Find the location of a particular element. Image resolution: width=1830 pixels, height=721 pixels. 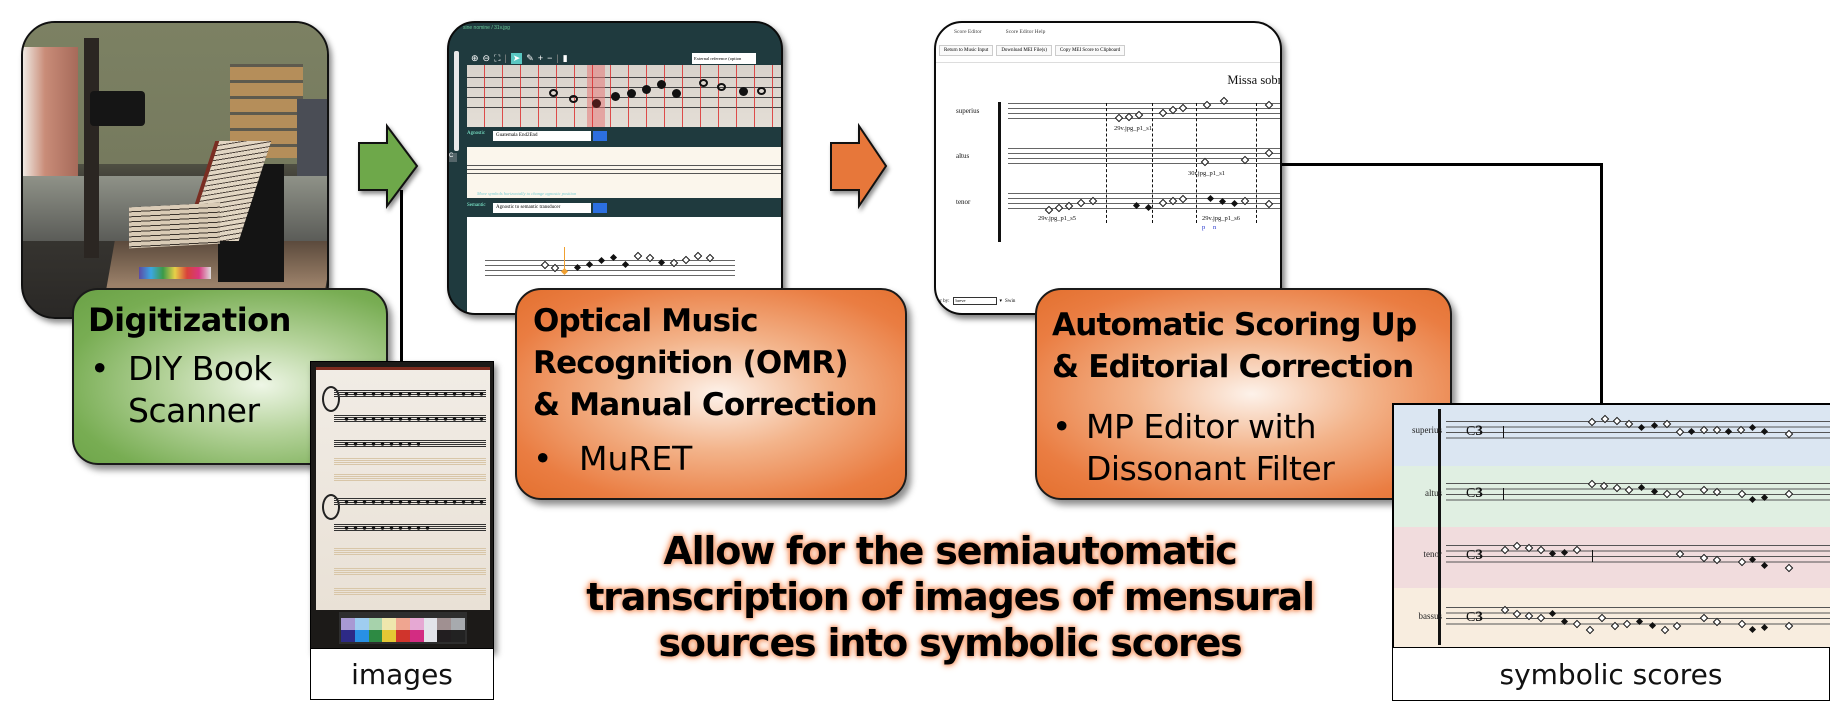

semantic-list-button is located at coordinates (600, 208).